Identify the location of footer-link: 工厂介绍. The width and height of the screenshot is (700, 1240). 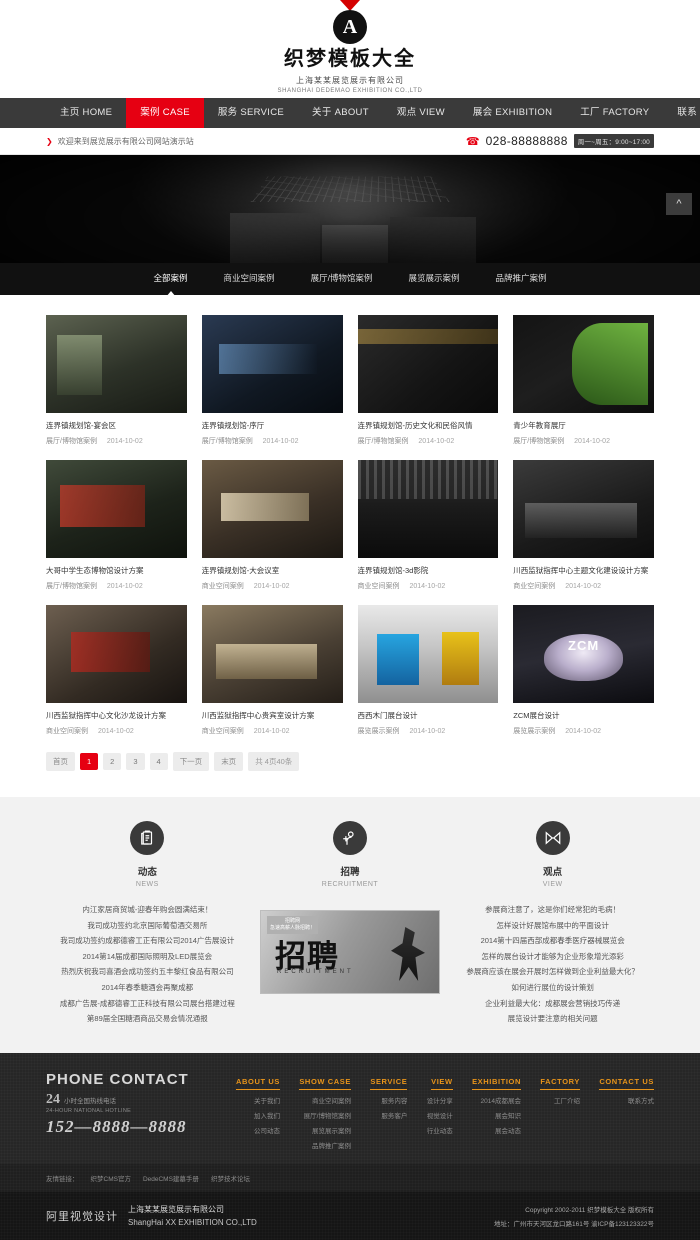
(560, 1100).